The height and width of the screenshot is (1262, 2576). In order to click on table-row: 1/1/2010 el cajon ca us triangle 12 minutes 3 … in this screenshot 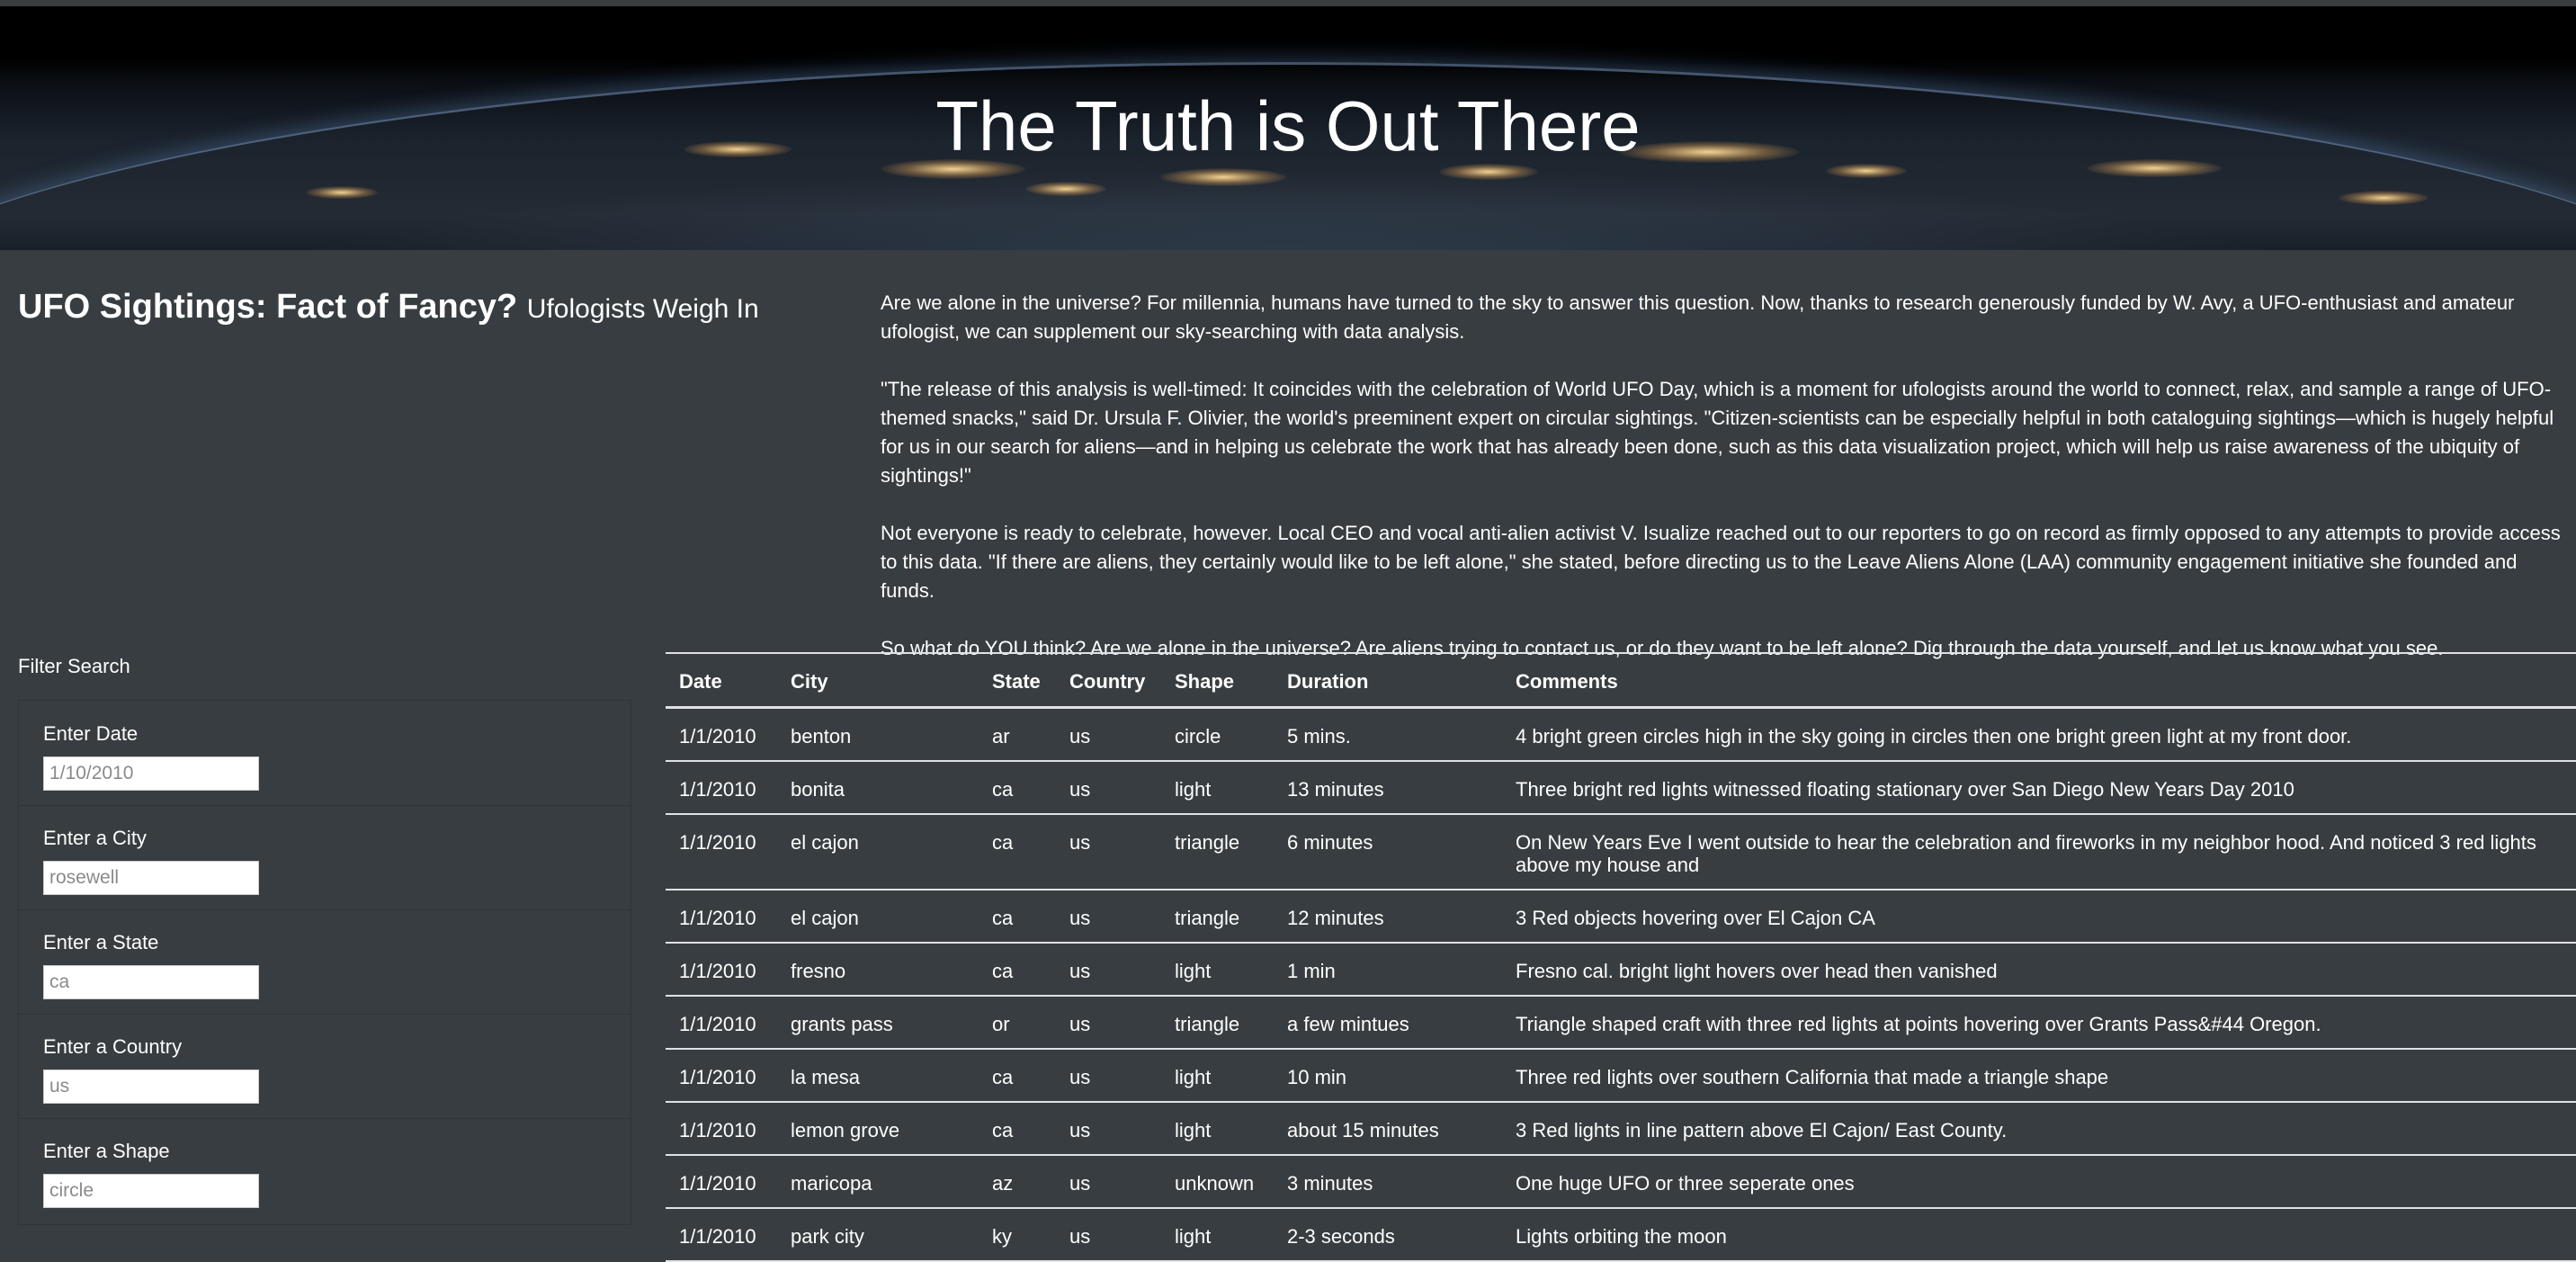, I will do `click(1621, 917)`.